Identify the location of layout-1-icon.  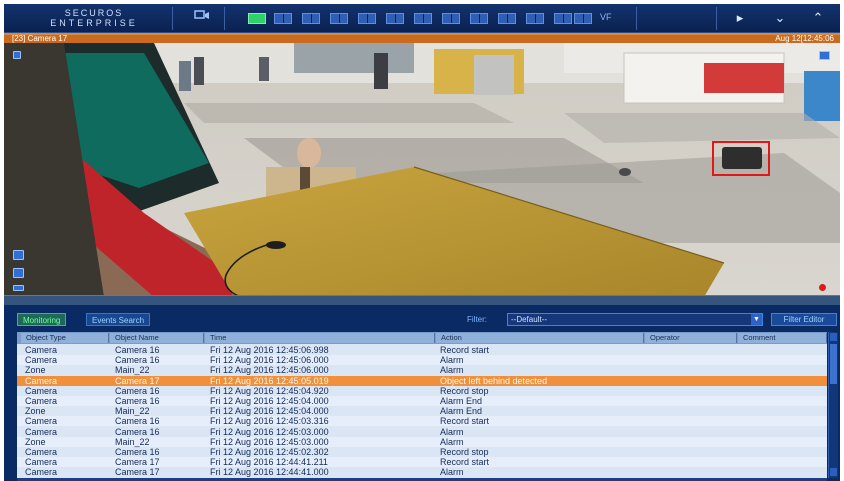
(257, 18).